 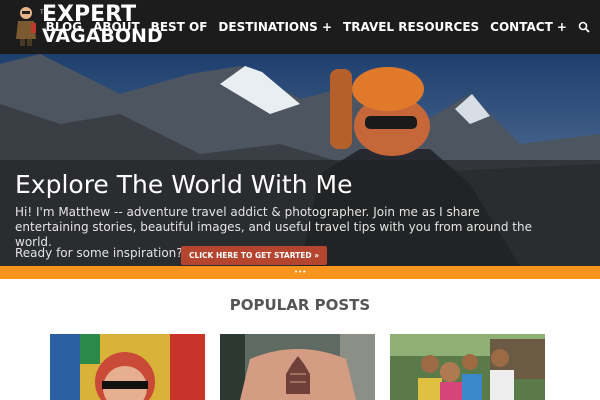 What do you see at coordinates (275, 27) in the screenshot?
I see `nav-item-destinations: DESTINATIONS +` at bounding box center [275, 27].